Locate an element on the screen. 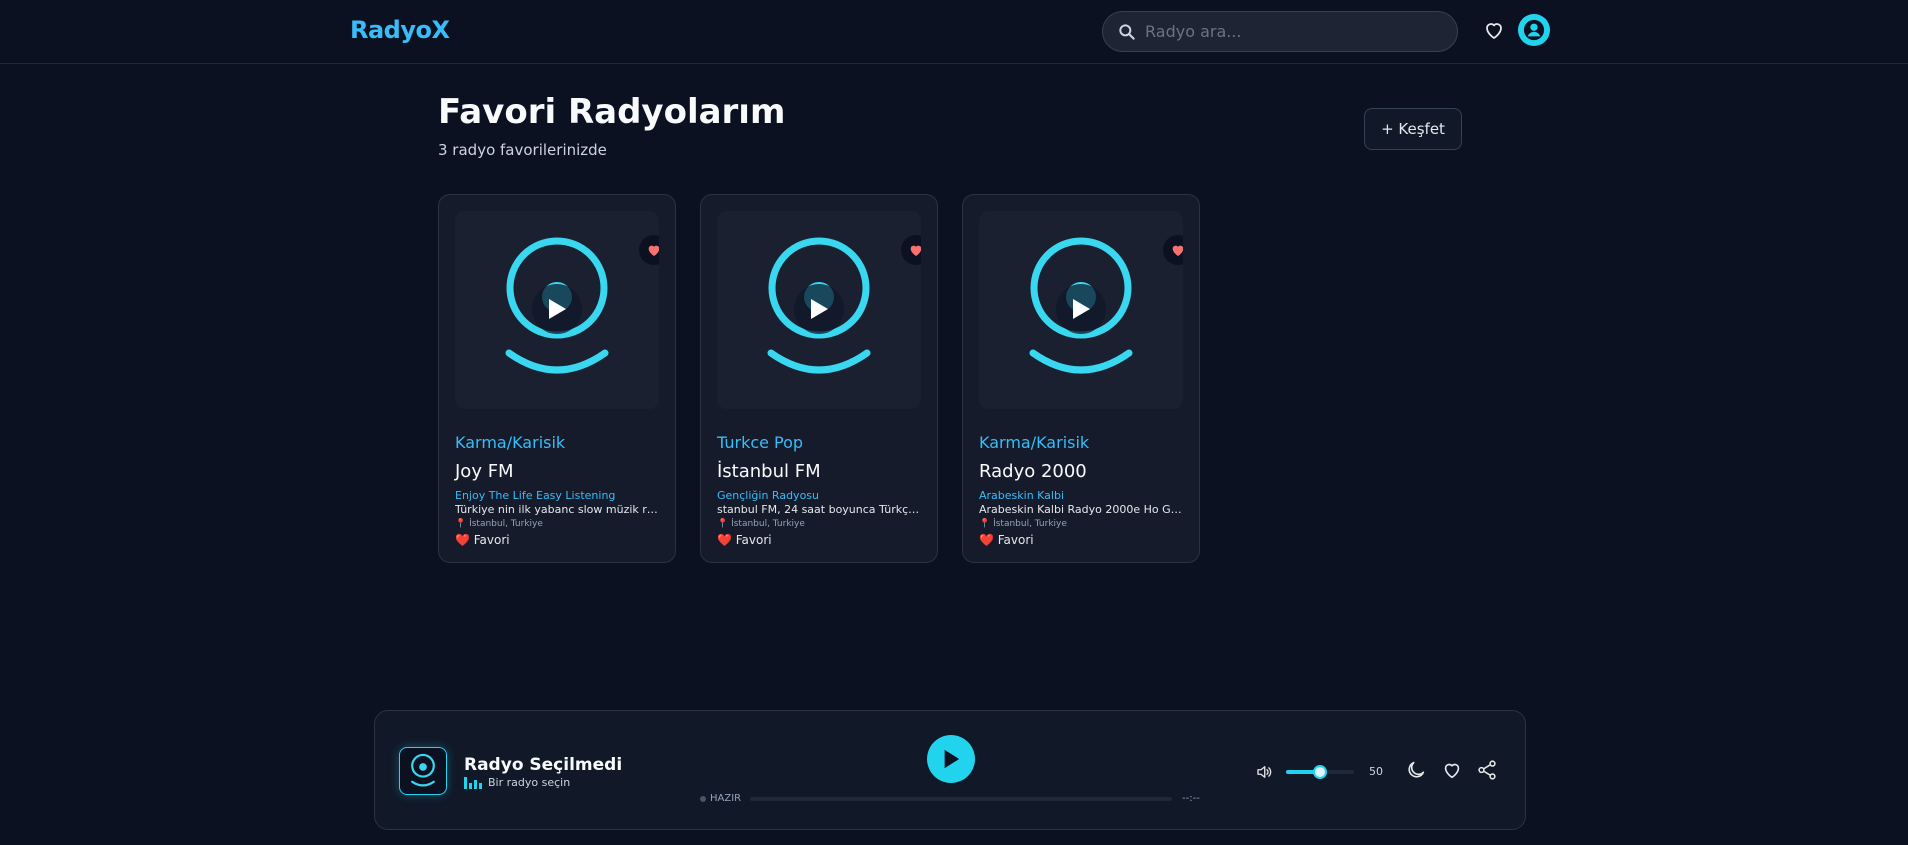 The image size is (1908, 845). footer-link-contact: İletişim is located at coordinates (818, 835).